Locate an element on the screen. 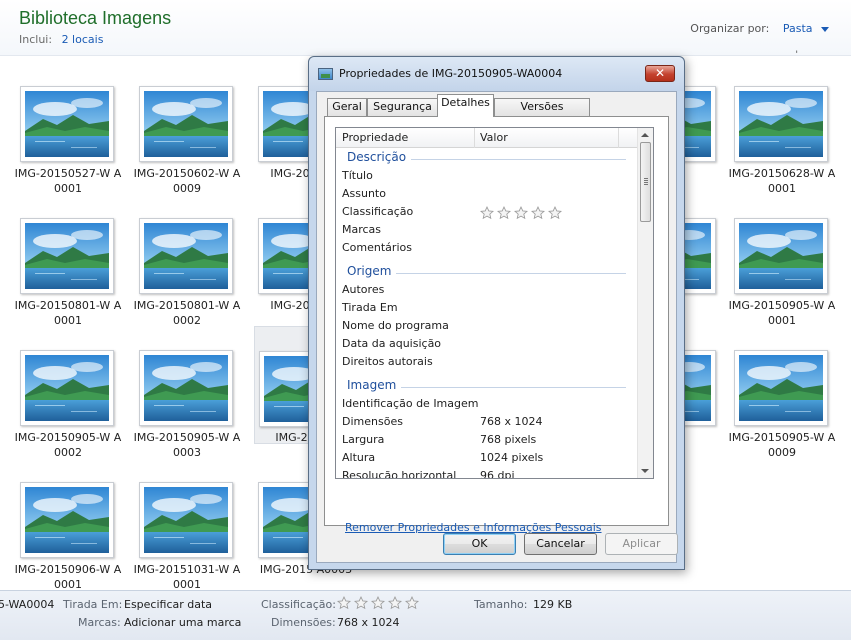  list-item: Resolução horizontal 96 dpi is located at coordinates (487, 472).